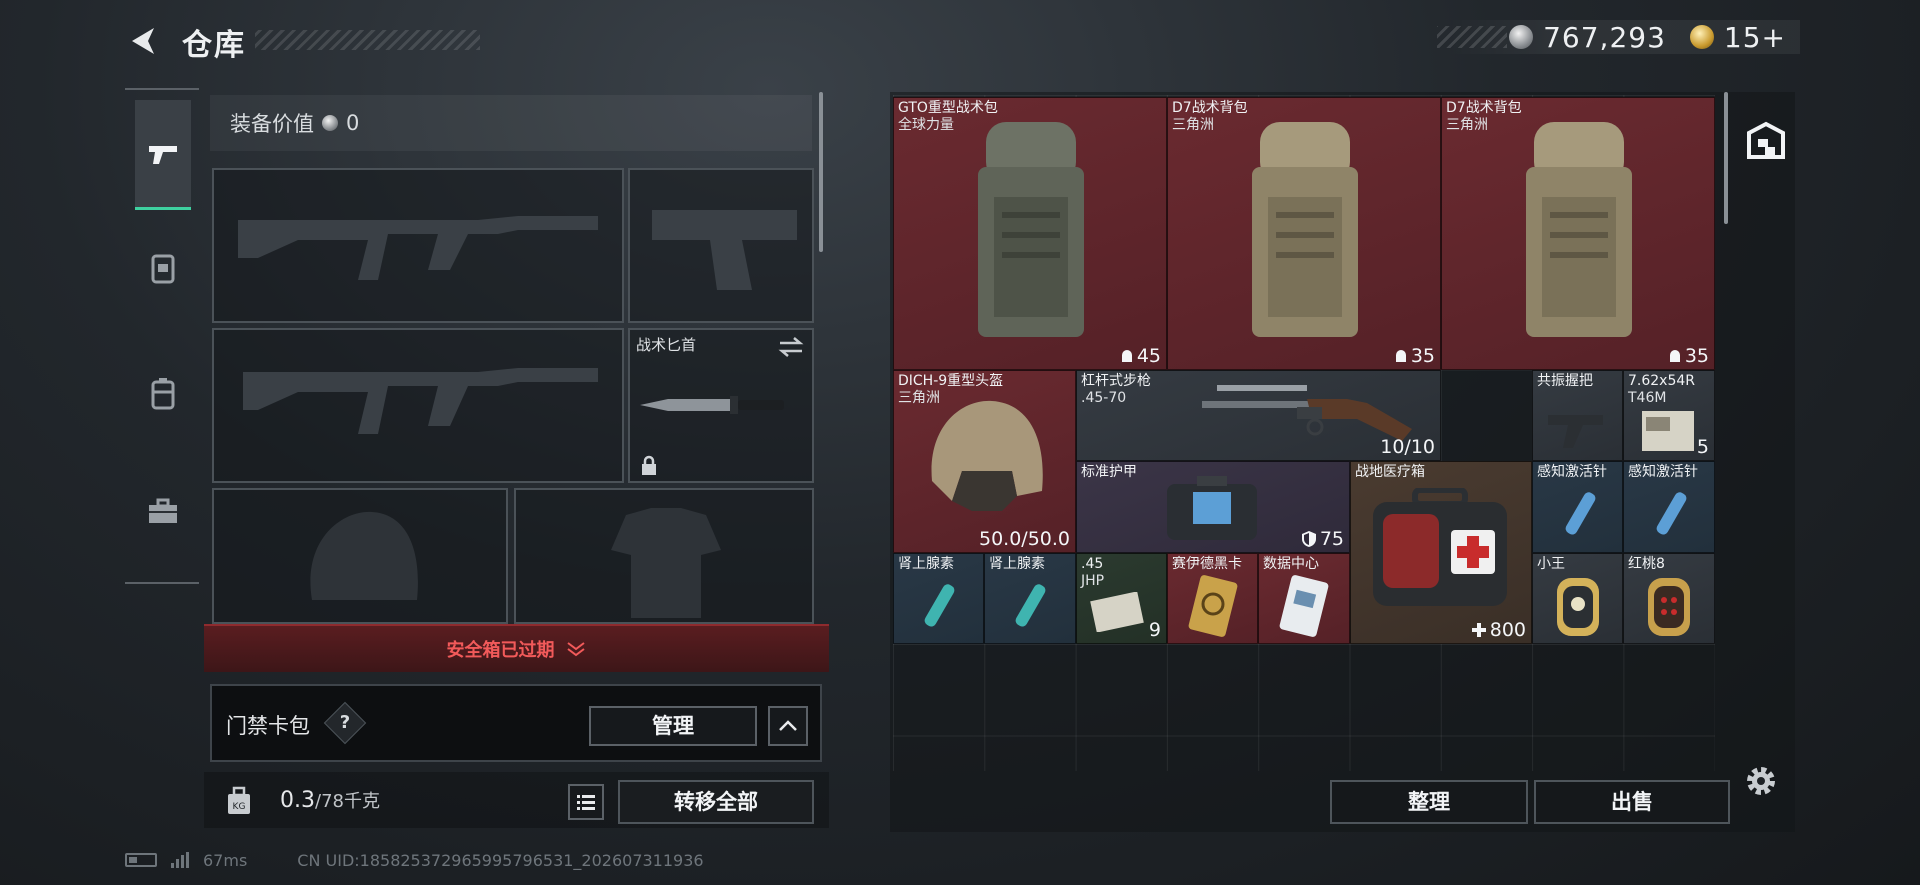 Image resolution: width=1920 pixels, height=885 pixels. What do you see at coordinates (141, 860) in the screenshot?
I see `battery-icon` at bounding box center [141, 860].